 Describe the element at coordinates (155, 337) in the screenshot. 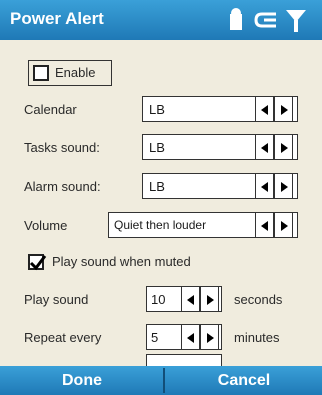

I see `repeat-every-value: 5` at that location.